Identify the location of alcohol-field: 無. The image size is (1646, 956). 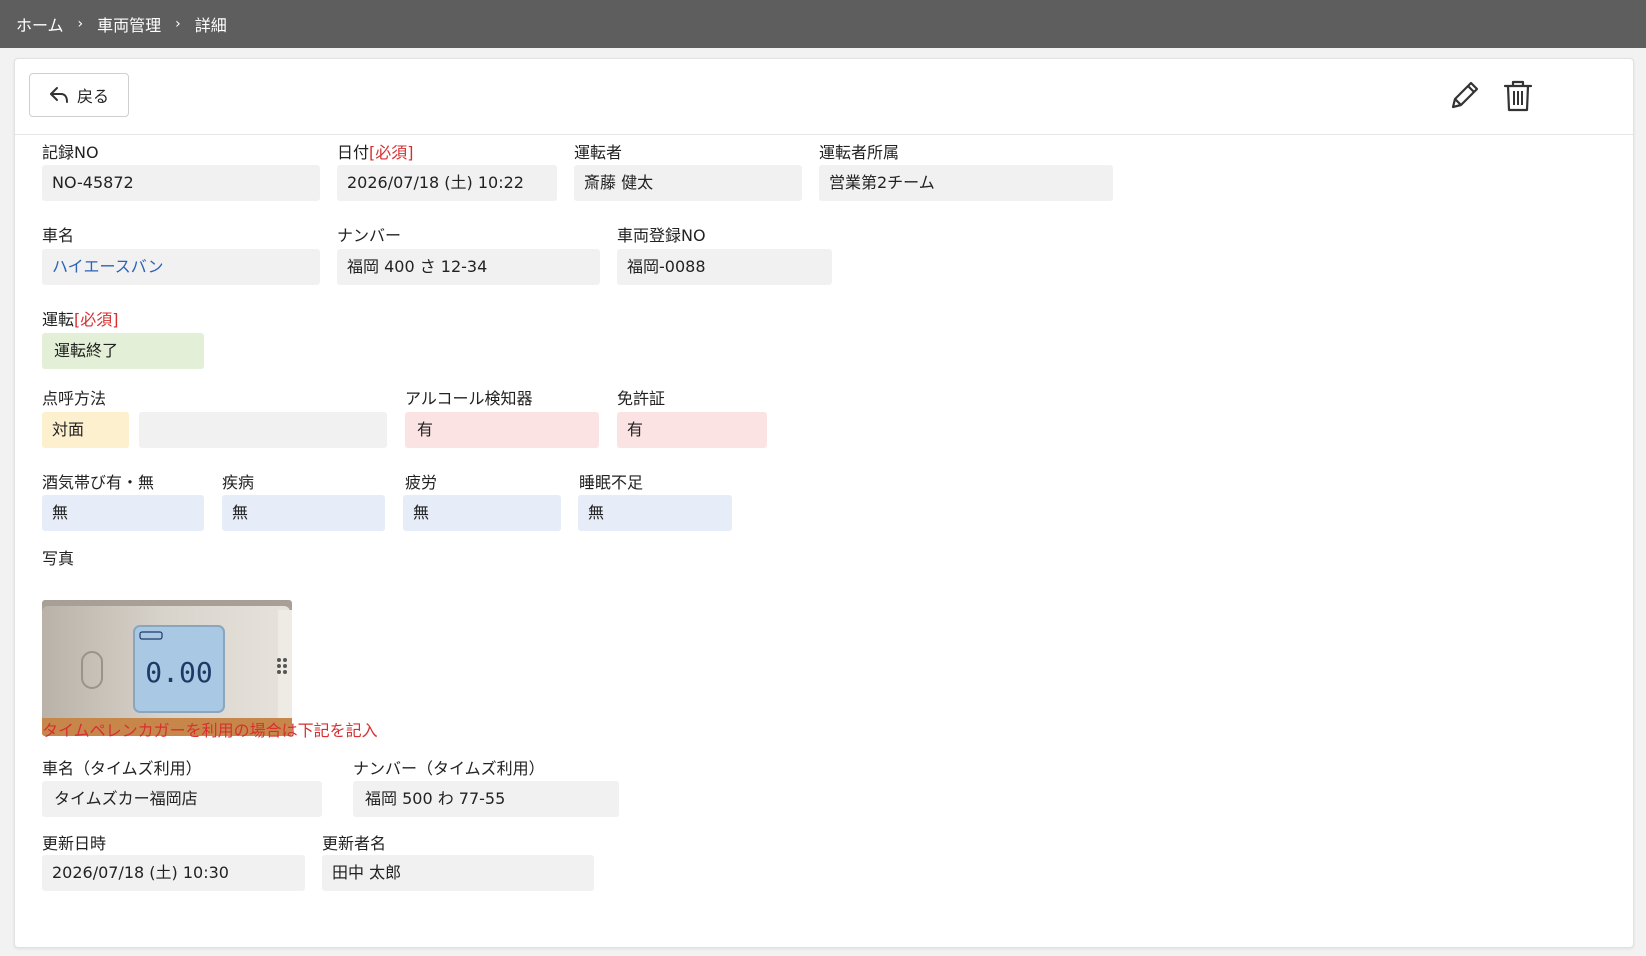
(123, 513).